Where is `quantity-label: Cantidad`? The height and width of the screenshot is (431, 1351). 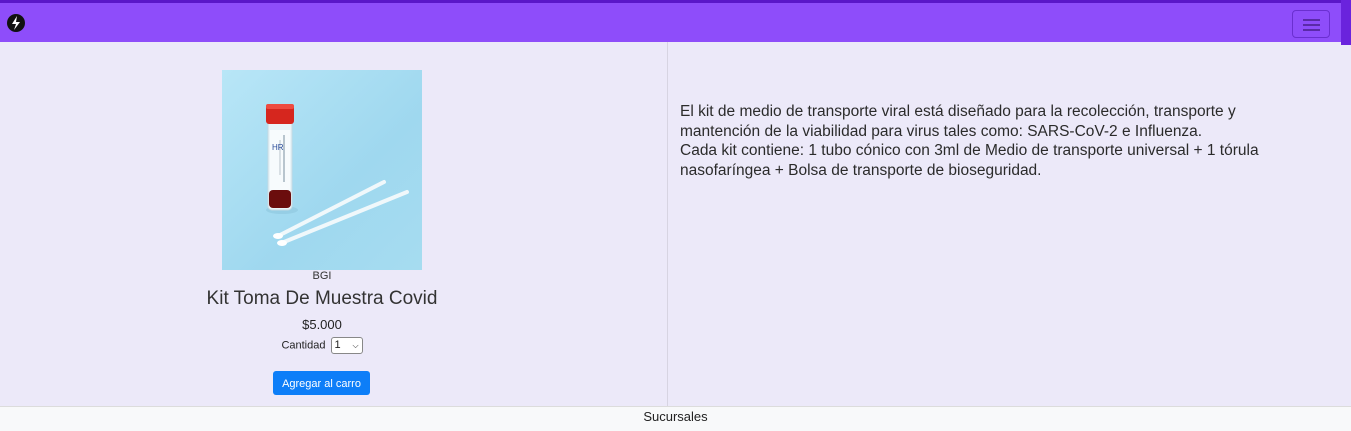
quantity-label: Cantidad is located at coordinates (303, 345).